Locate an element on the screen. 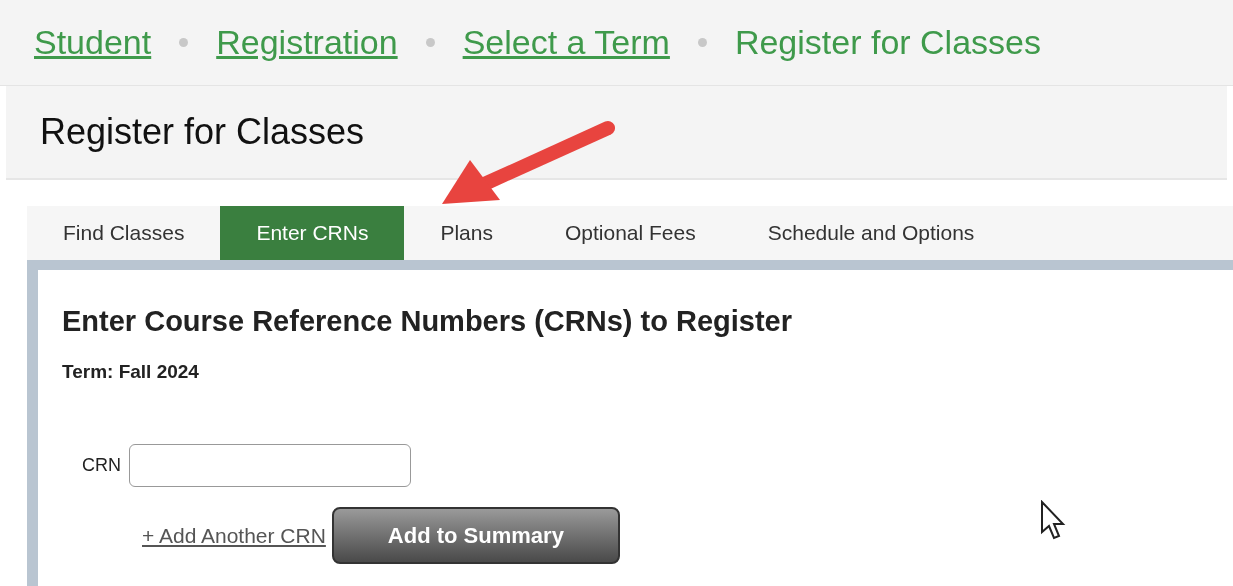  add-to-summary-button: Add to Summary is located at coordinates (475, 535).